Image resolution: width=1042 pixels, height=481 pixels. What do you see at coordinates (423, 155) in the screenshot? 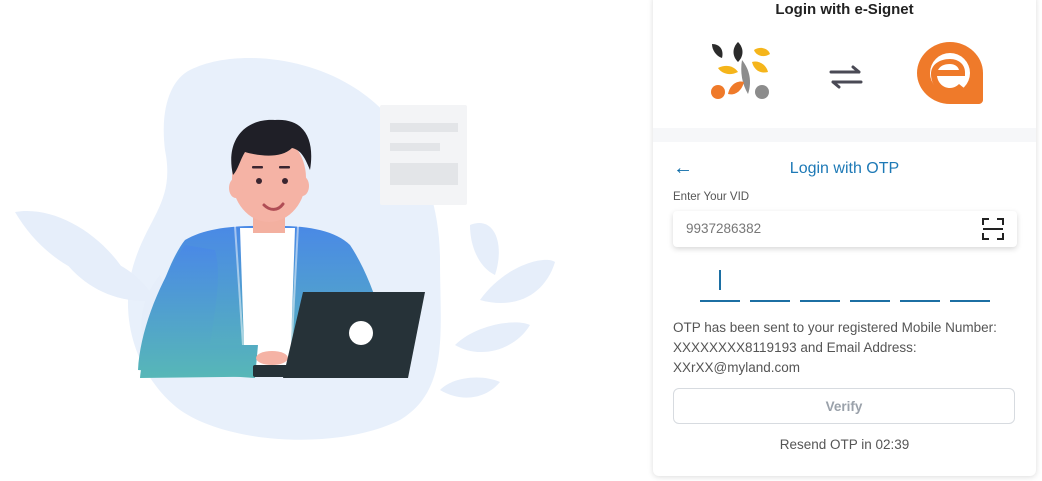
I see `document-icon` at bounding box center [423, 155].